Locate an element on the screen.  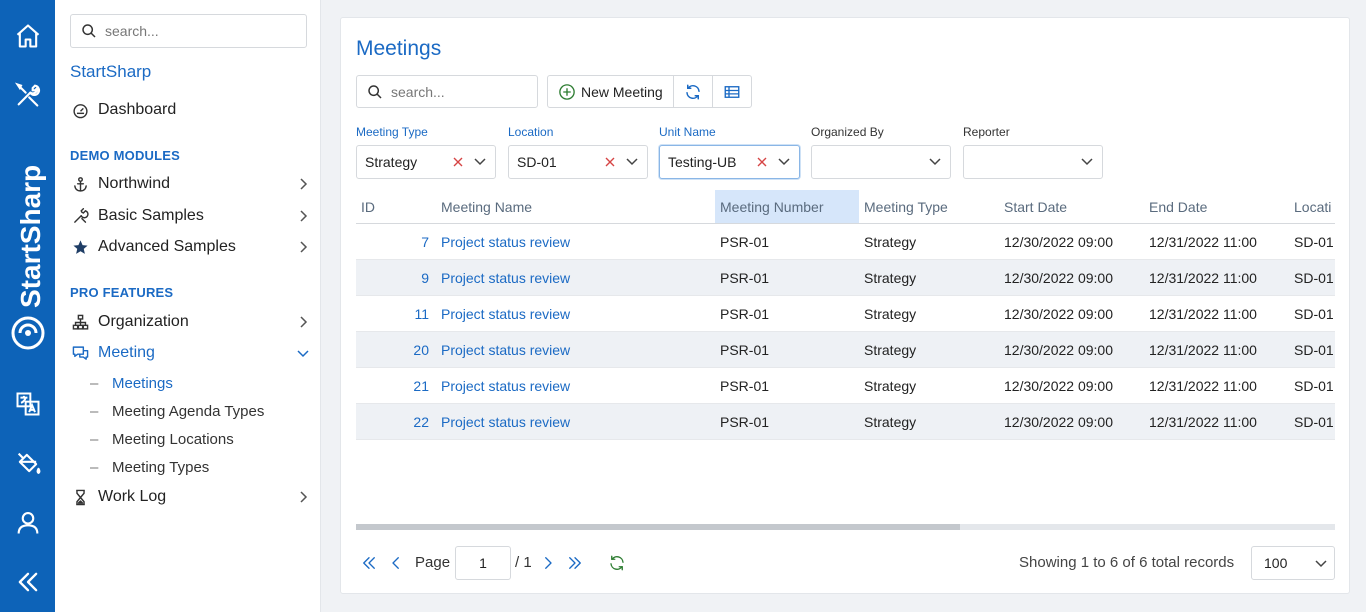
sidebar-title: StartSharp is located at coordinates (110, 72).